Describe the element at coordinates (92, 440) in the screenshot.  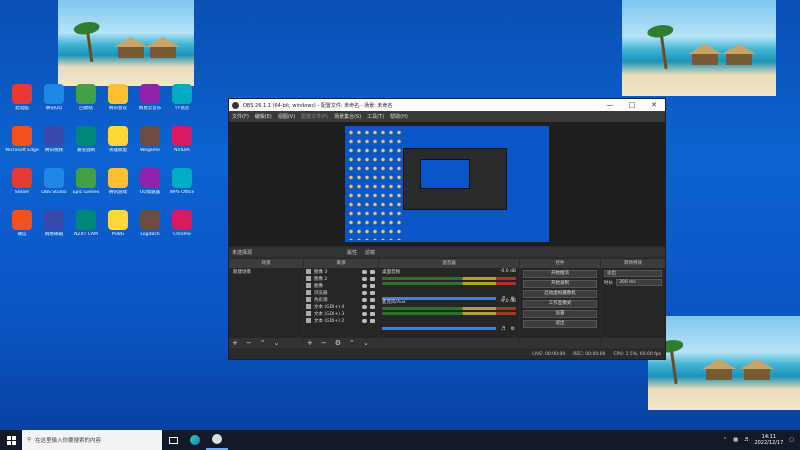
I see `taskbar-search: ⚲ 在这里输入你要搜索的内容` at that location.